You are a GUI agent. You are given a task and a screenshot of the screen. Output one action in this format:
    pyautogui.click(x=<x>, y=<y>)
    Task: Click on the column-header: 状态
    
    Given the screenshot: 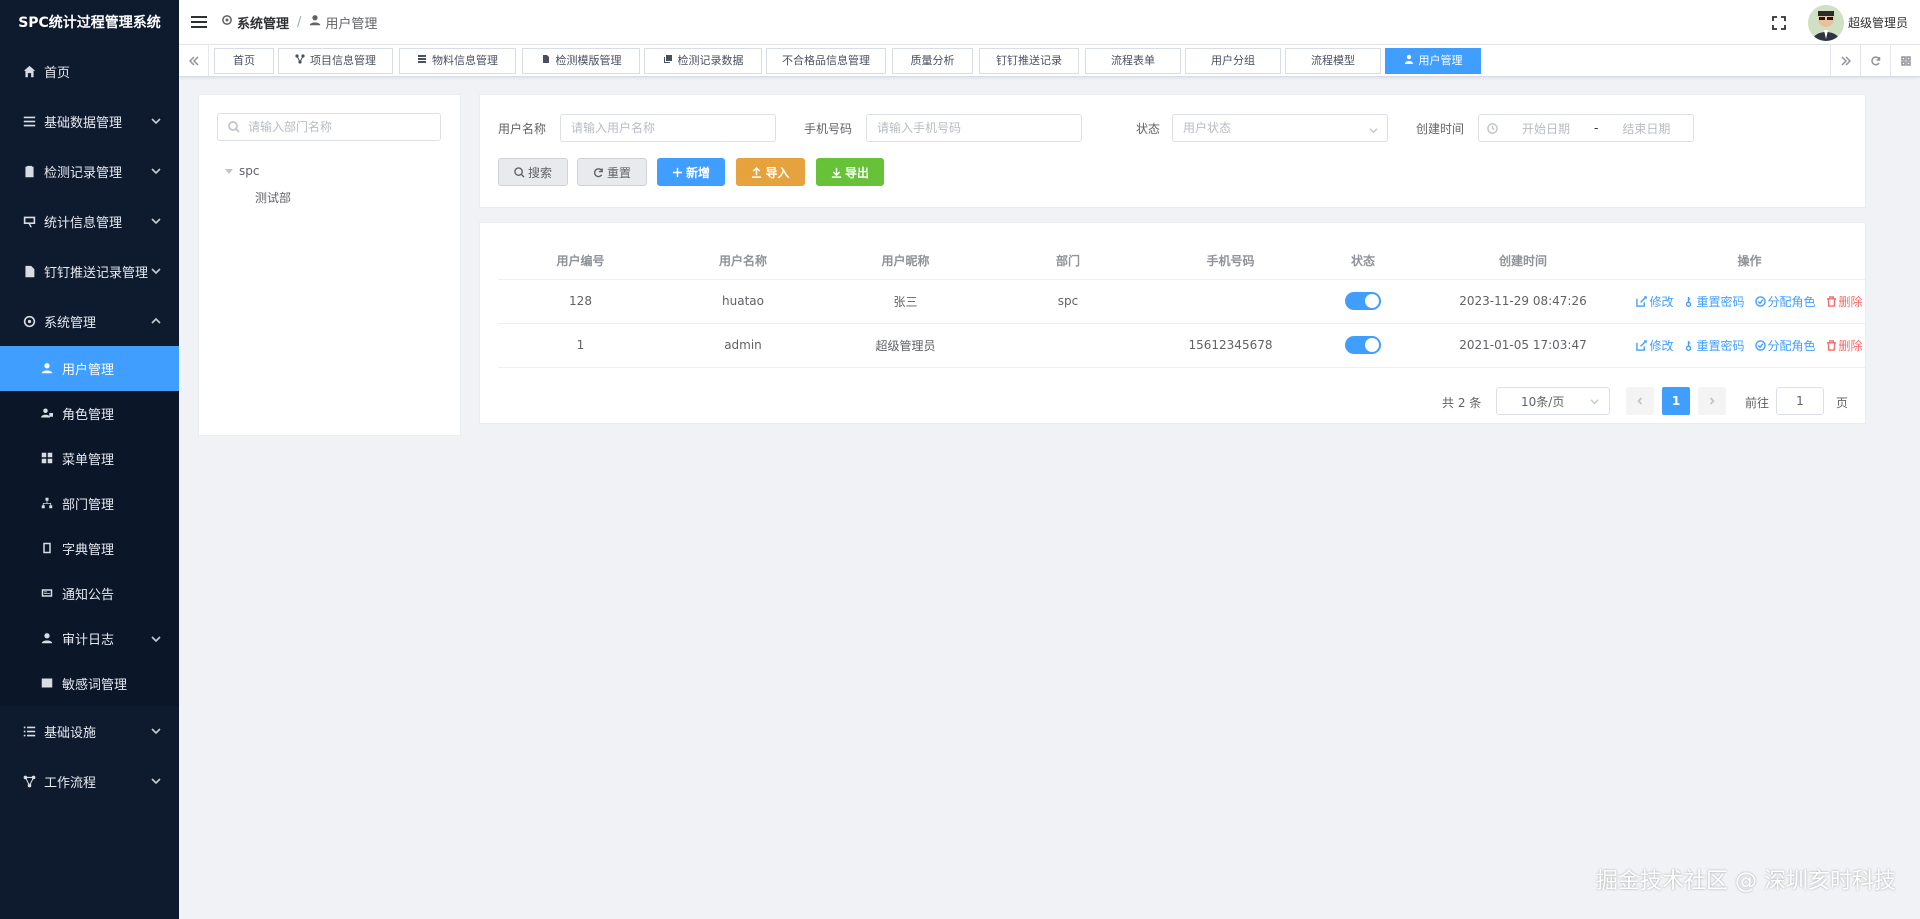 What is the action you would take?
    pyautogui.click(x=1363, y=261)
    